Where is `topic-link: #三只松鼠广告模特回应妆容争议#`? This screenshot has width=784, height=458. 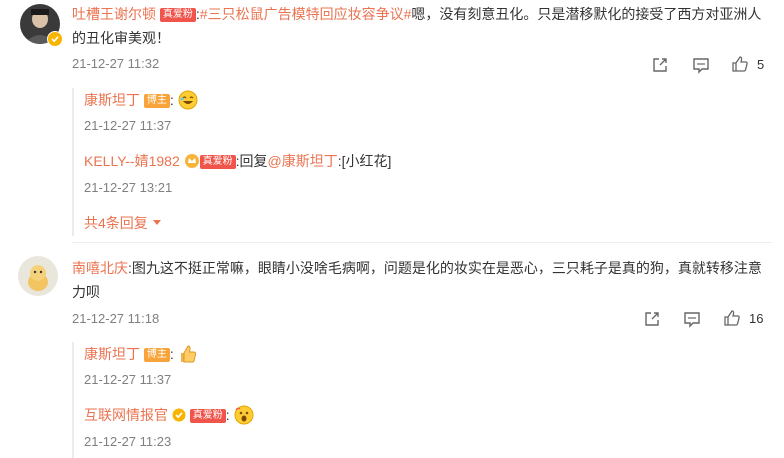
topic-link: #三只松鼠广告模特回应妆容争议# is located at coordinates (306, 14).